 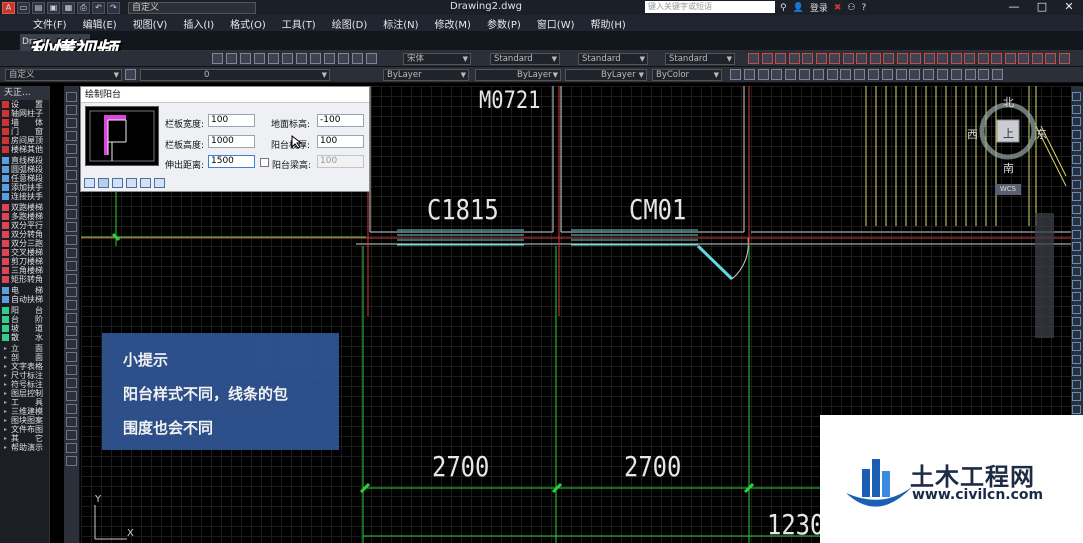 What do you see at coordinates (71, 292) in the screenshot?
I see `gradient-icon` at bounding box center [71, 292].